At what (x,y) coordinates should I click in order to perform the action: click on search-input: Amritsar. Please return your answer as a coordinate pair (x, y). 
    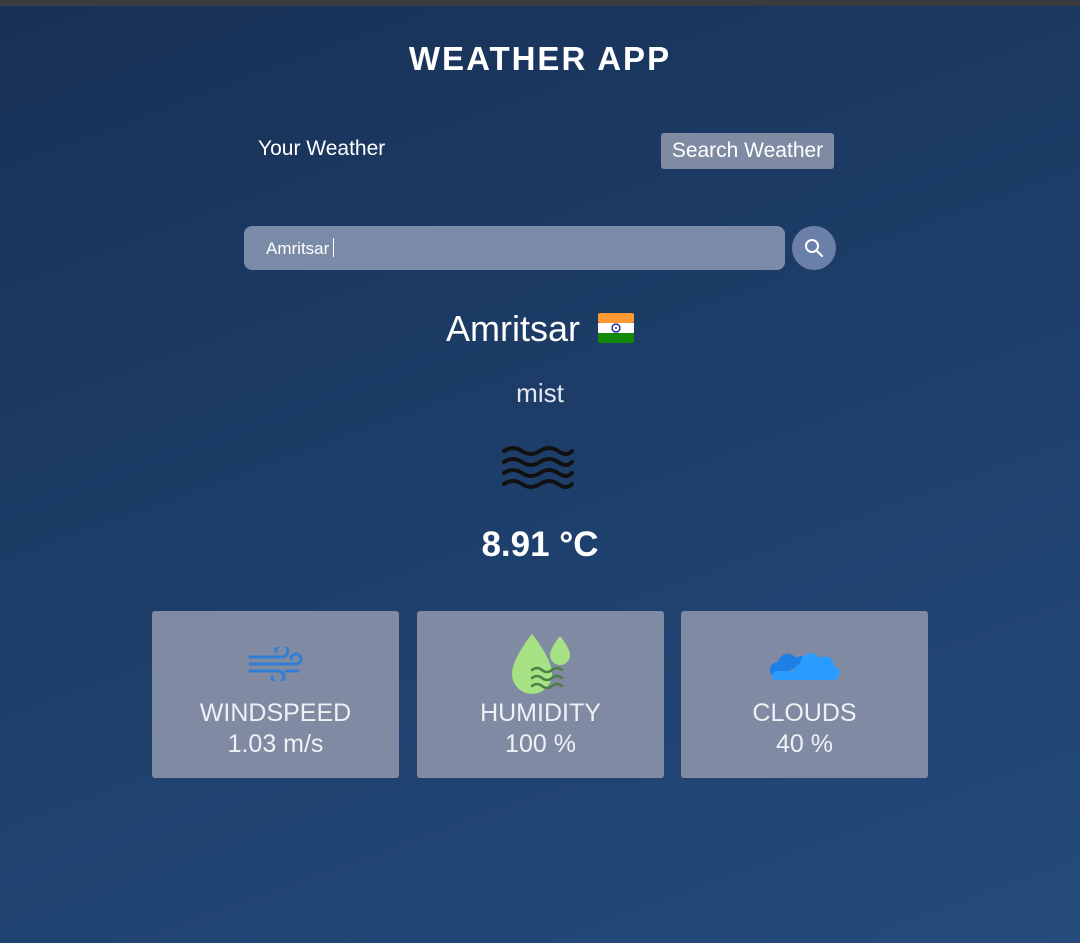
    Looking at the image, I should click on (514, 248).